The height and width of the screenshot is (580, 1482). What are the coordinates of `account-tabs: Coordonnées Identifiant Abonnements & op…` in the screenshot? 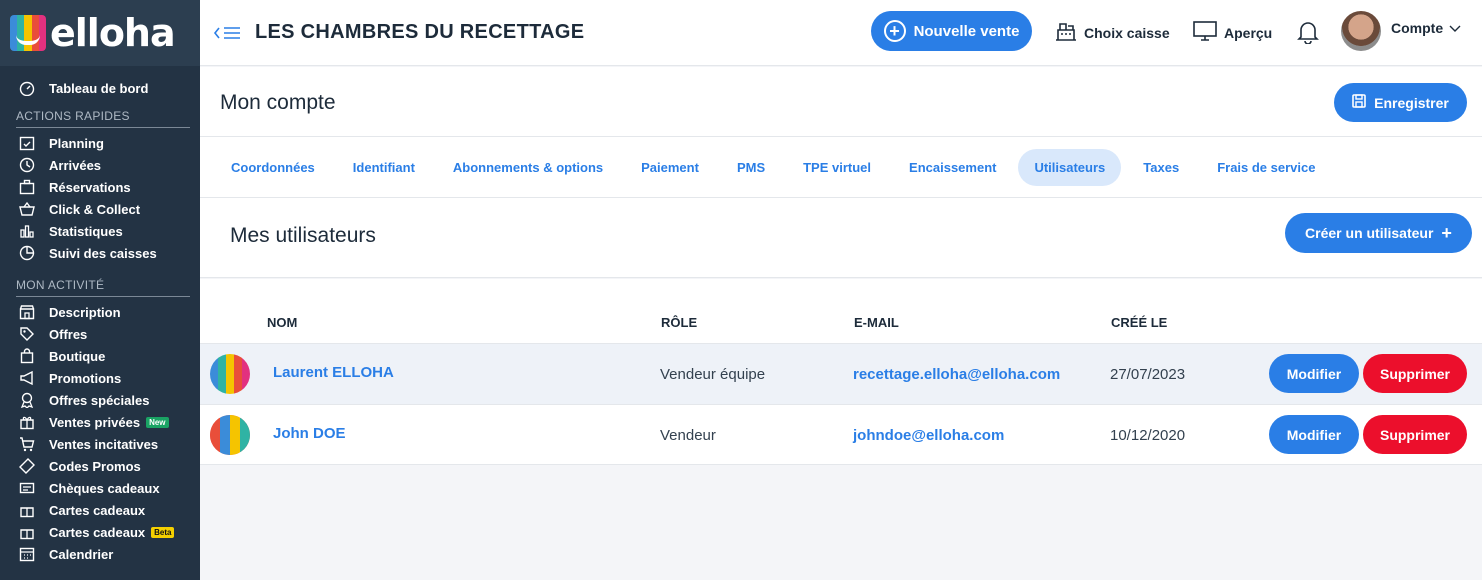 It's located at (841, 167).